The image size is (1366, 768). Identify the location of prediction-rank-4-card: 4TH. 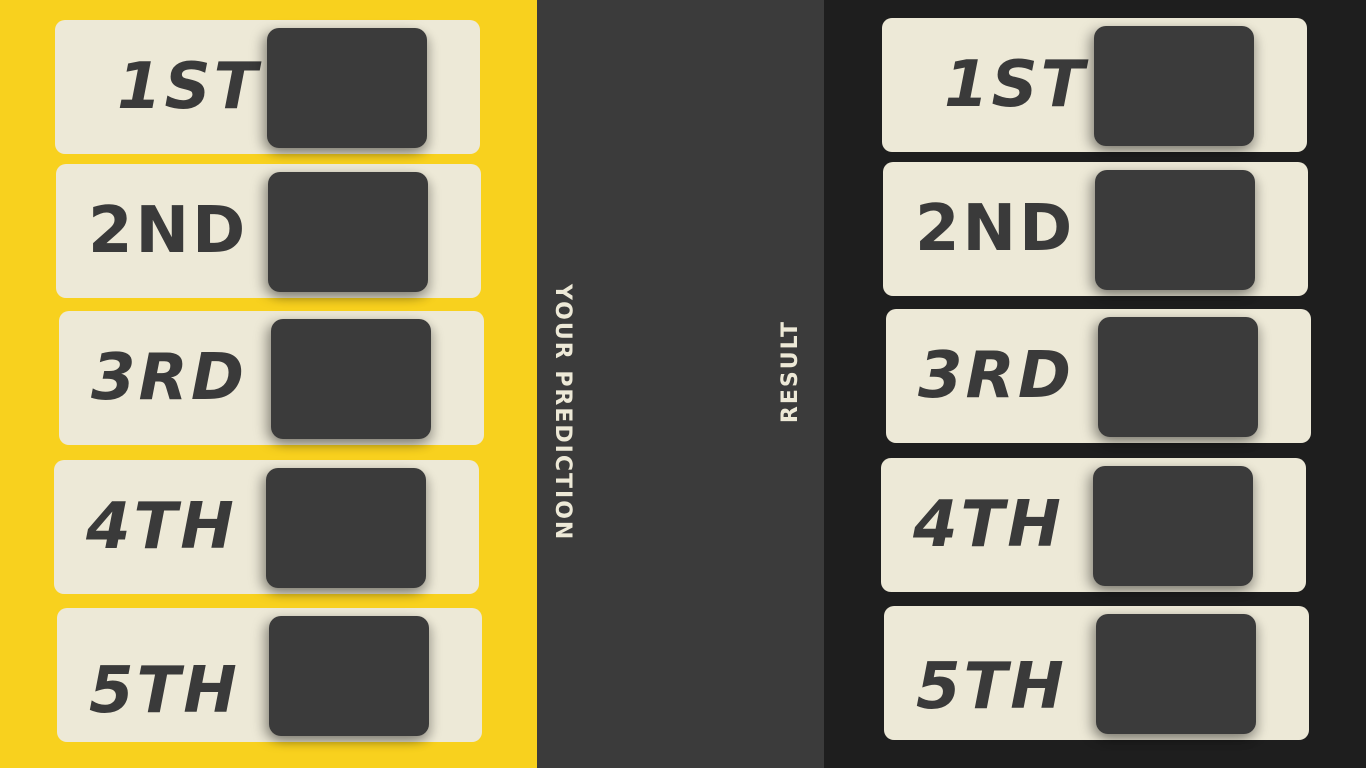
(266, 527).